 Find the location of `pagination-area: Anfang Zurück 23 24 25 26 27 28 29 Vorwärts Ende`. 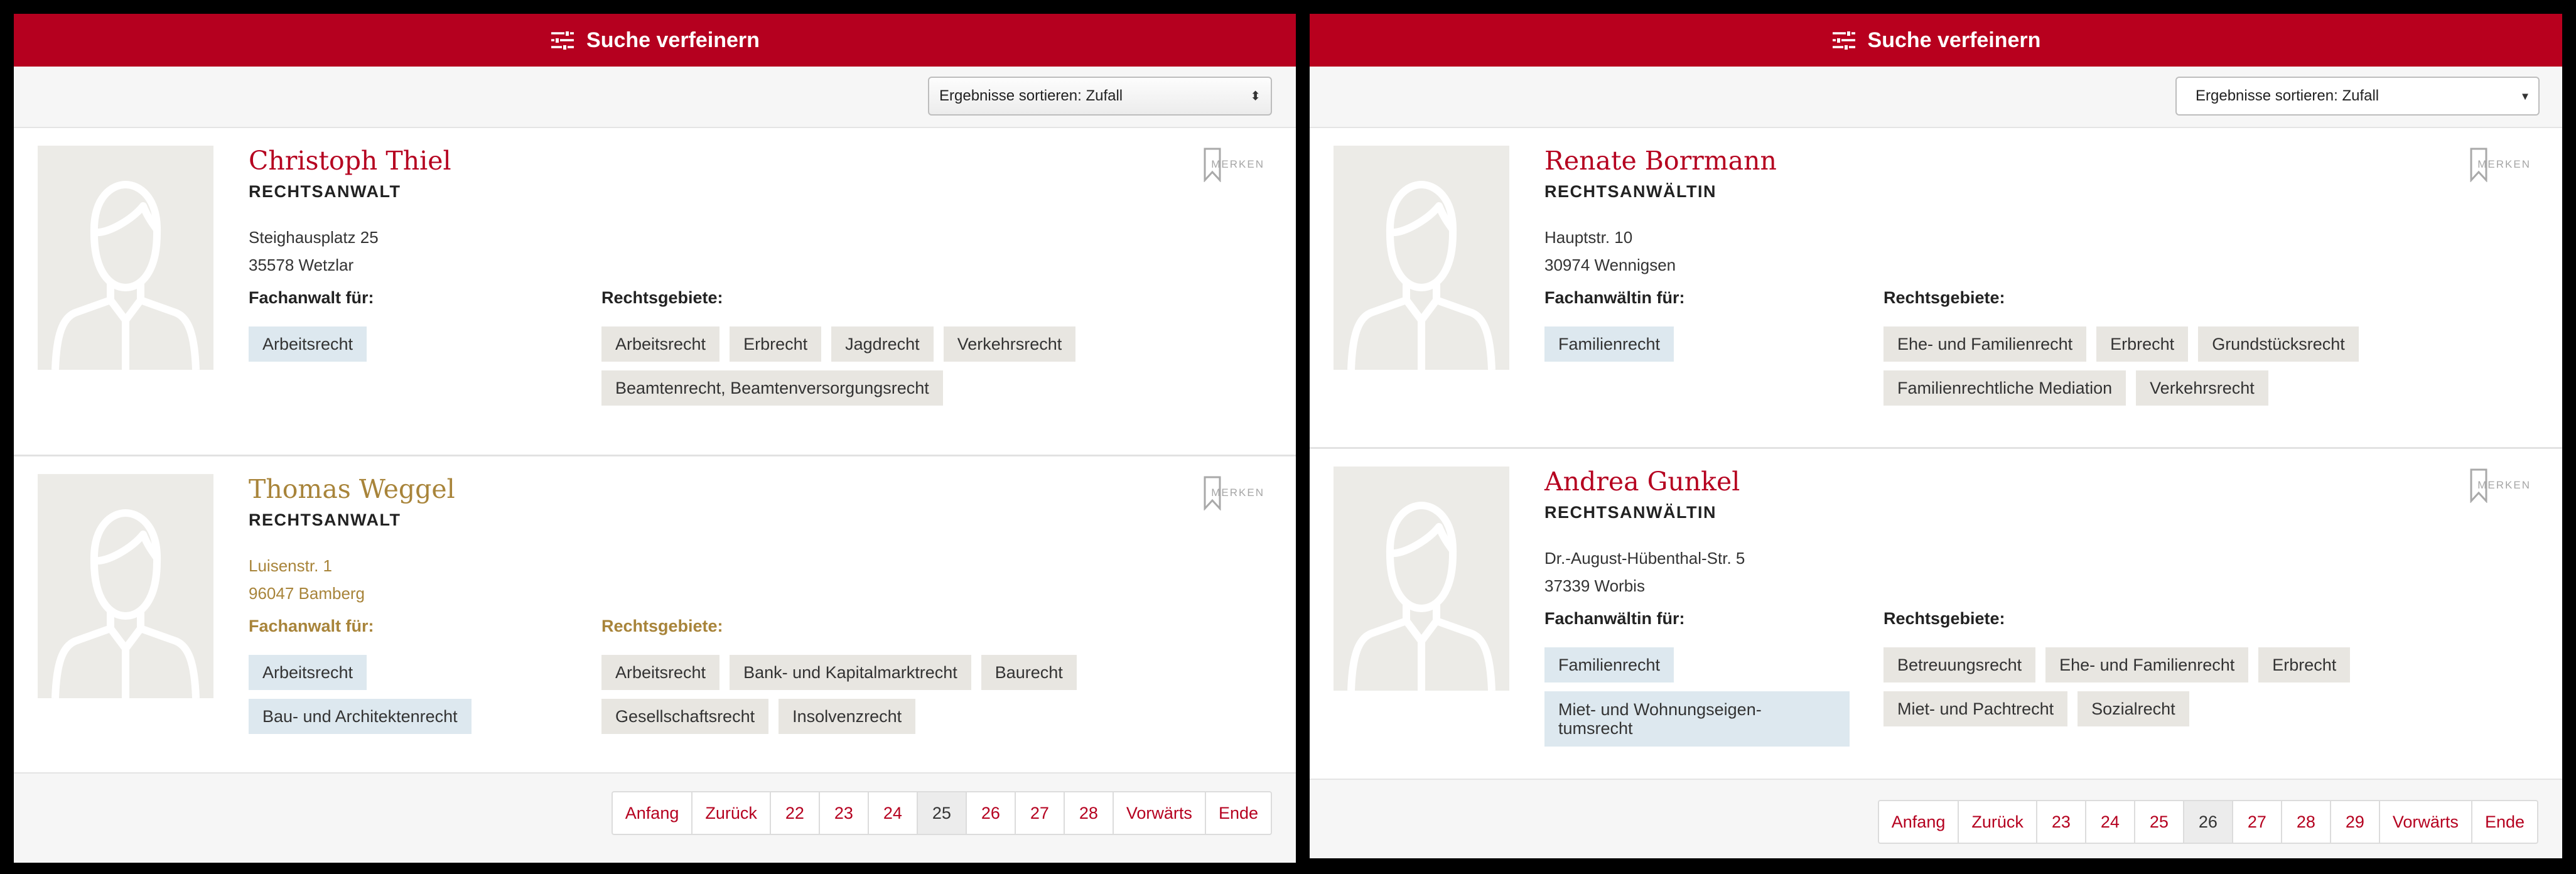

pagination-area: Anfang Zurück 23 24 25 26 27 28 29 Vorwärts Ende is located at coordinates (1936, 818).